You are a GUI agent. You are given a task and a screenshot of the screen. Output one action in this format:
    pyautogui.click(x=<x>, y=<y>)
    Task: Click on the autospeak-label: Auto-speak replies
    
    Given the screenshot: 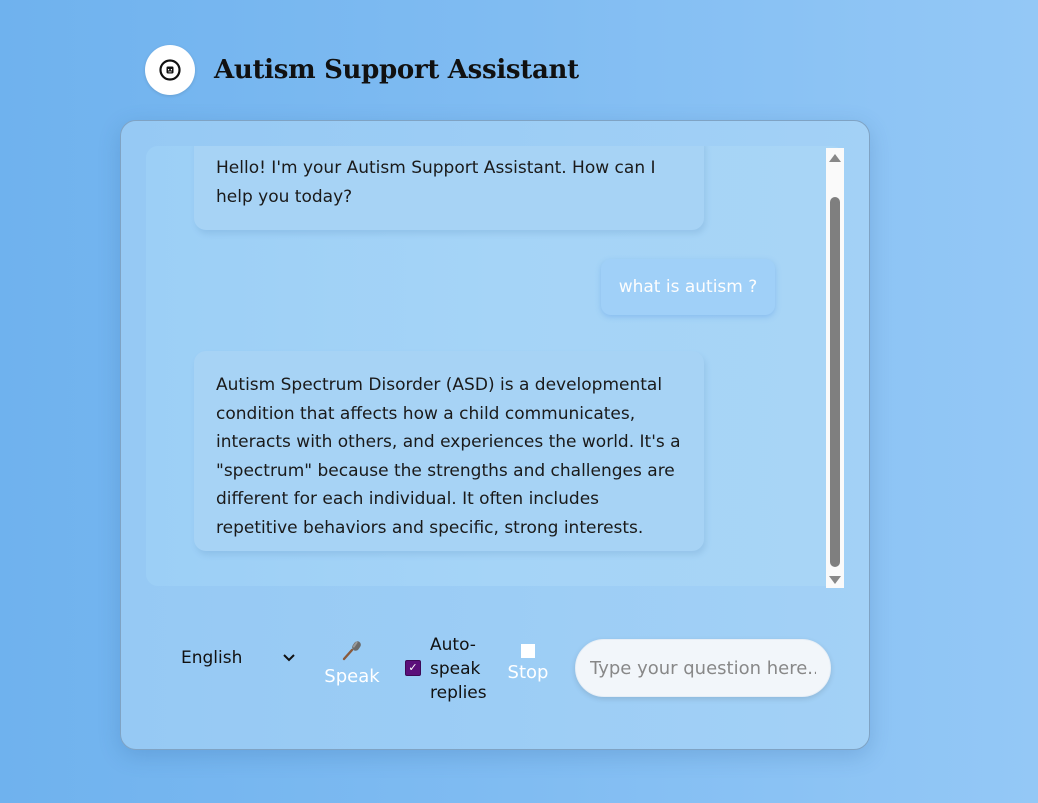 What is the action you would take?
    pyautogui.click(x=458, y=669)
    